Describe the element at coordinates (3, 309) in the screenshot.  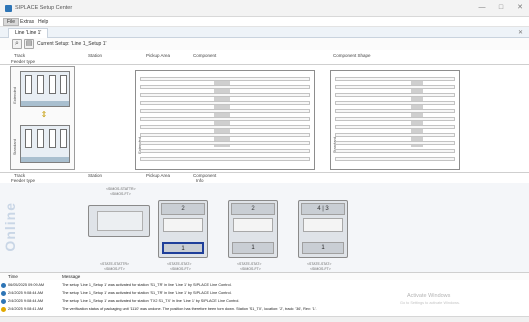
I see `warning-icon` at that location.